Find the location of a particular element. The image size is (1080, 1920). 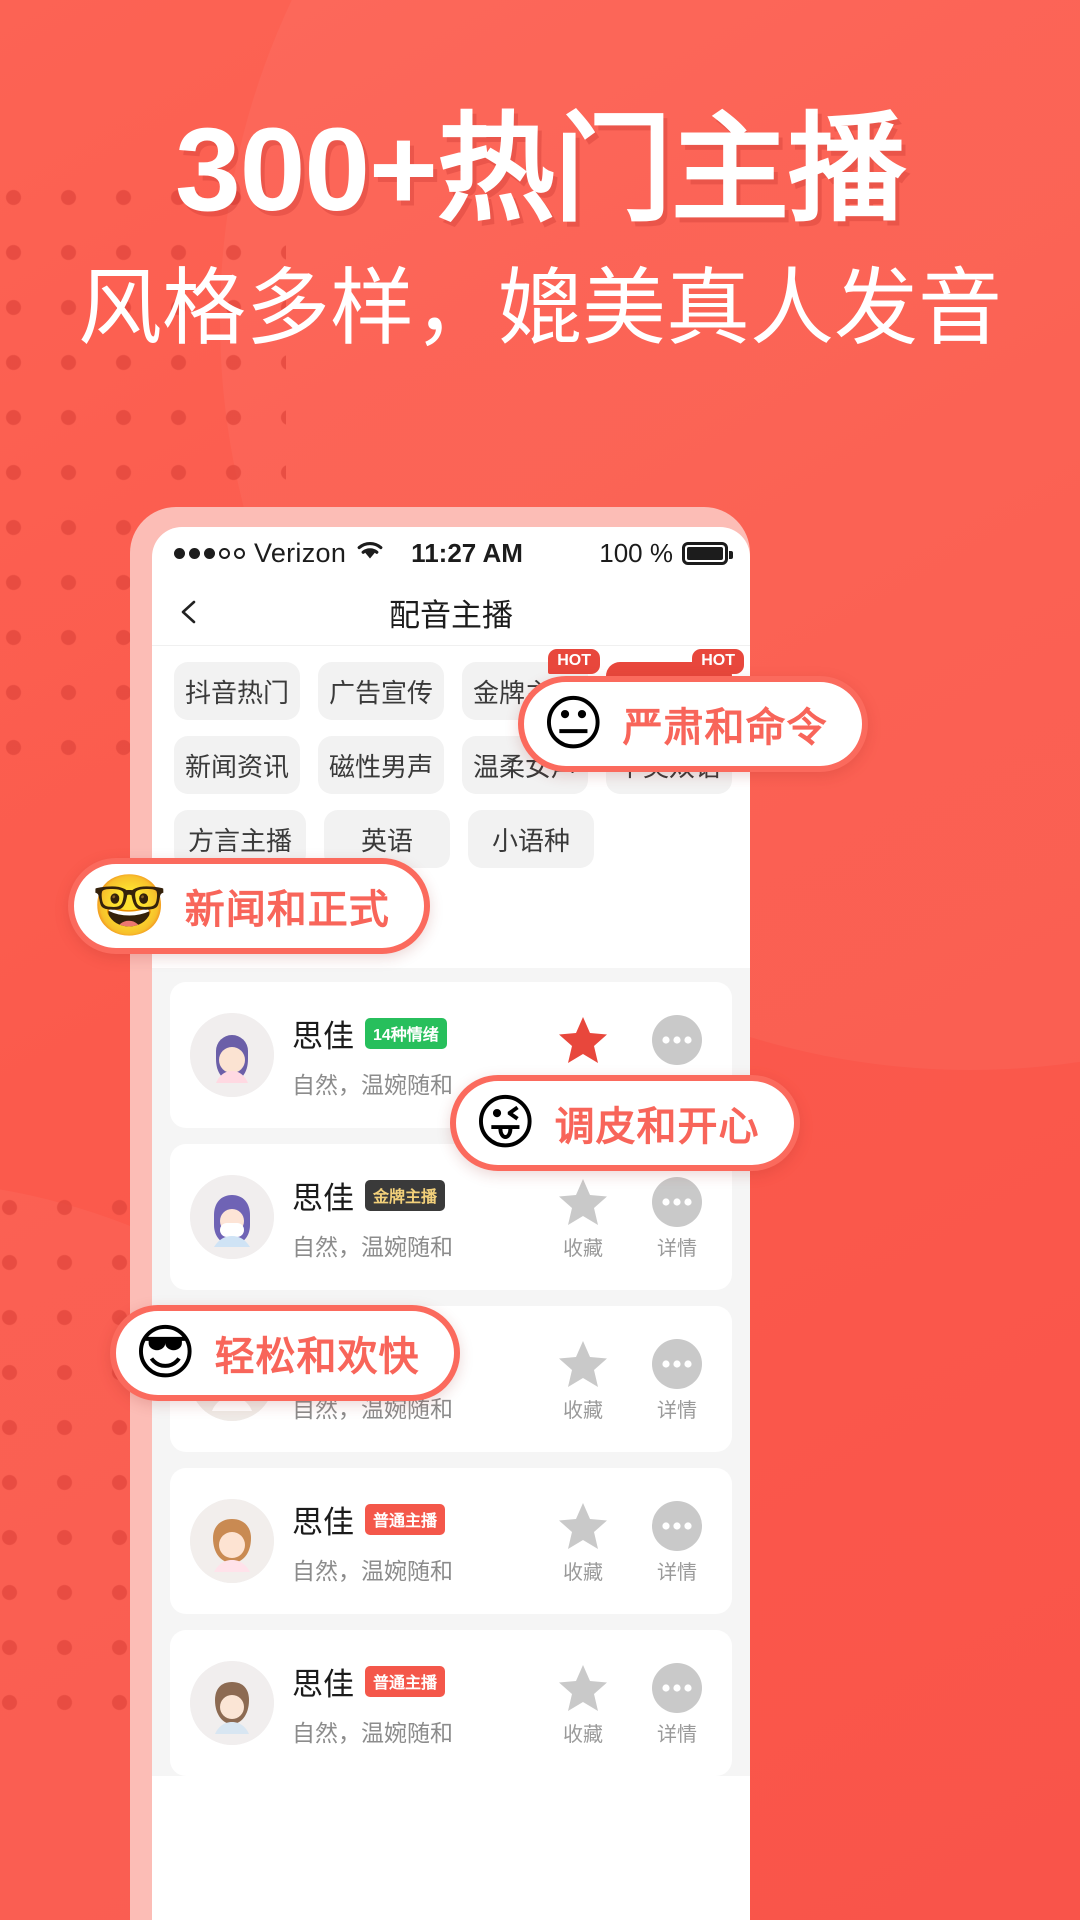

filter-chip-label: 方言主播 is located at coordinates (240, 840).